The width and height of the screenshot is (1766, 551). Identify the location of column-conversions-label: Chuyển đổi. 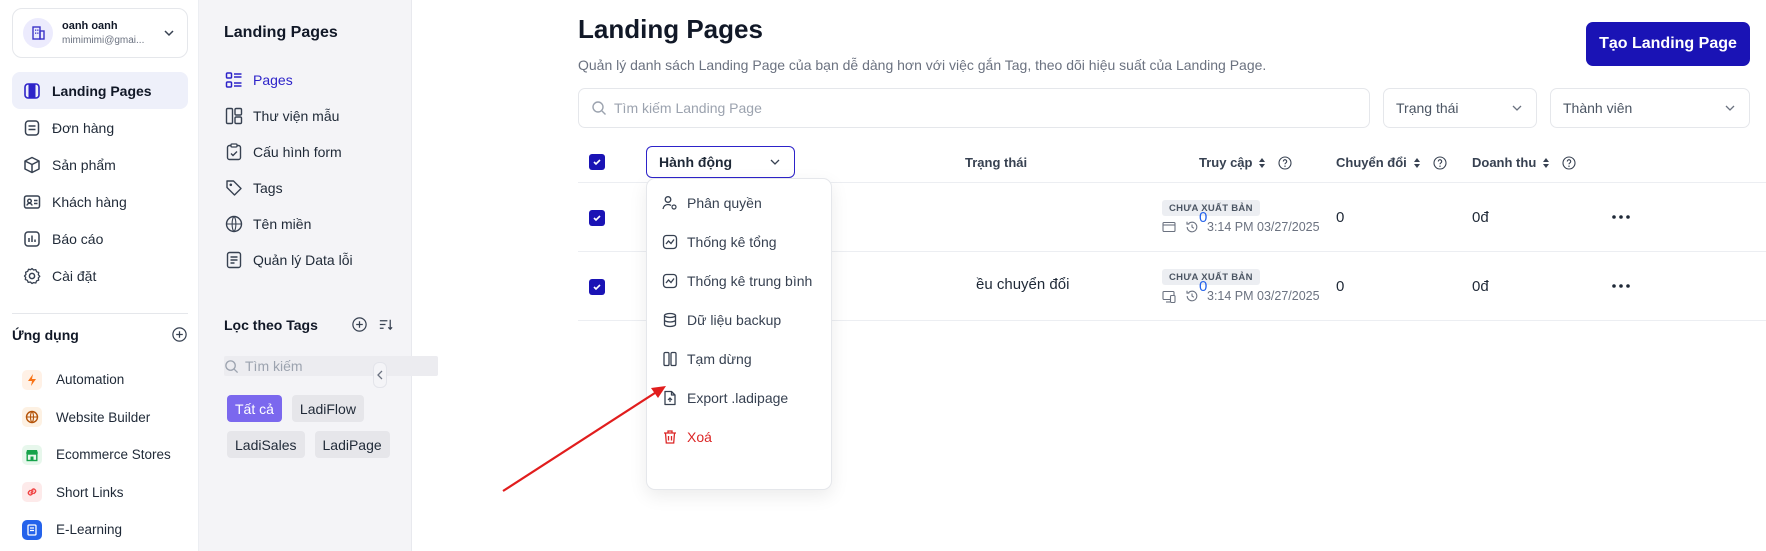
(1371, 162).